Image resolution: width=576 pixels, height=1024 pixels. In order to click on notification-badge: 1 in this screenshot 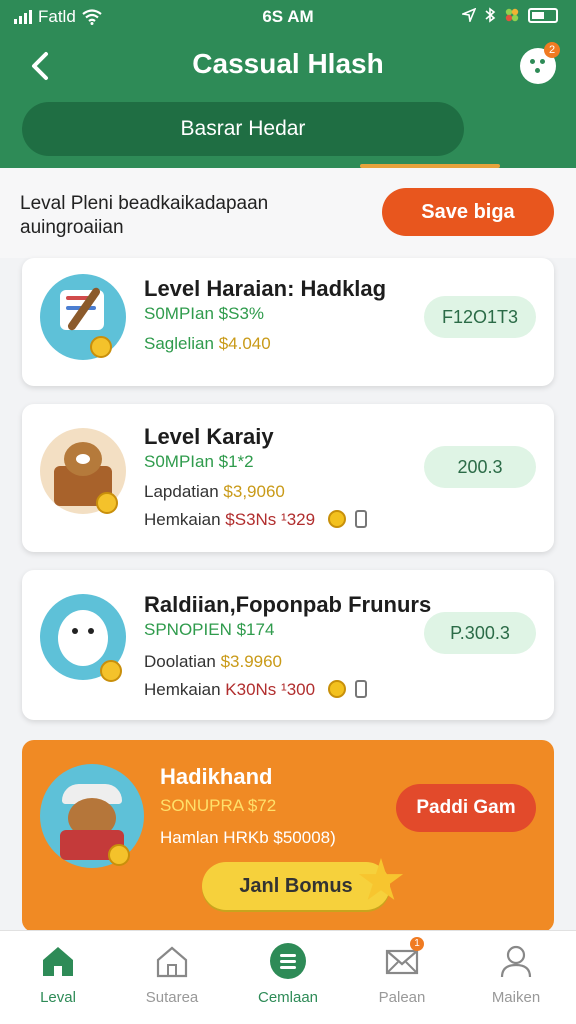, I will do `click(417, 944)`.